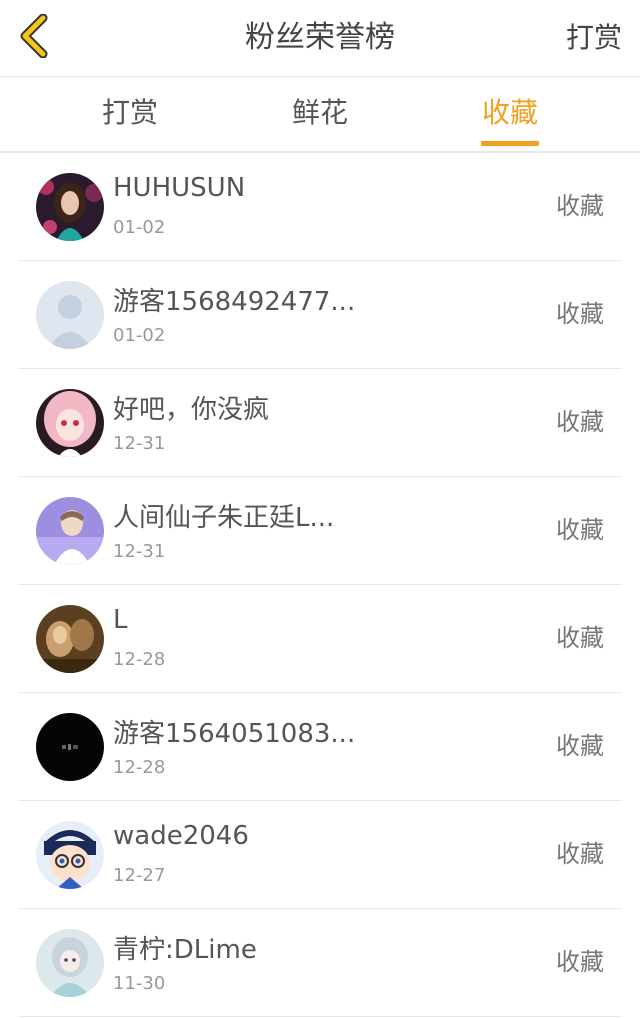  I want to click on tab-reward: 打赏, so click(130, 114).